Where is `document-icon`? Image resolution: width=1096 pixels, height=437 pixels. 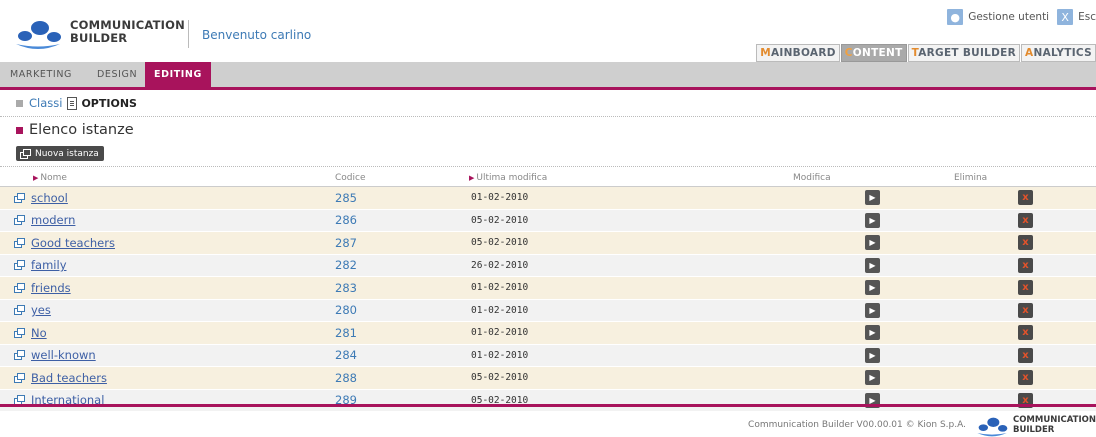
document-icon is located at coordinates (72, 103).